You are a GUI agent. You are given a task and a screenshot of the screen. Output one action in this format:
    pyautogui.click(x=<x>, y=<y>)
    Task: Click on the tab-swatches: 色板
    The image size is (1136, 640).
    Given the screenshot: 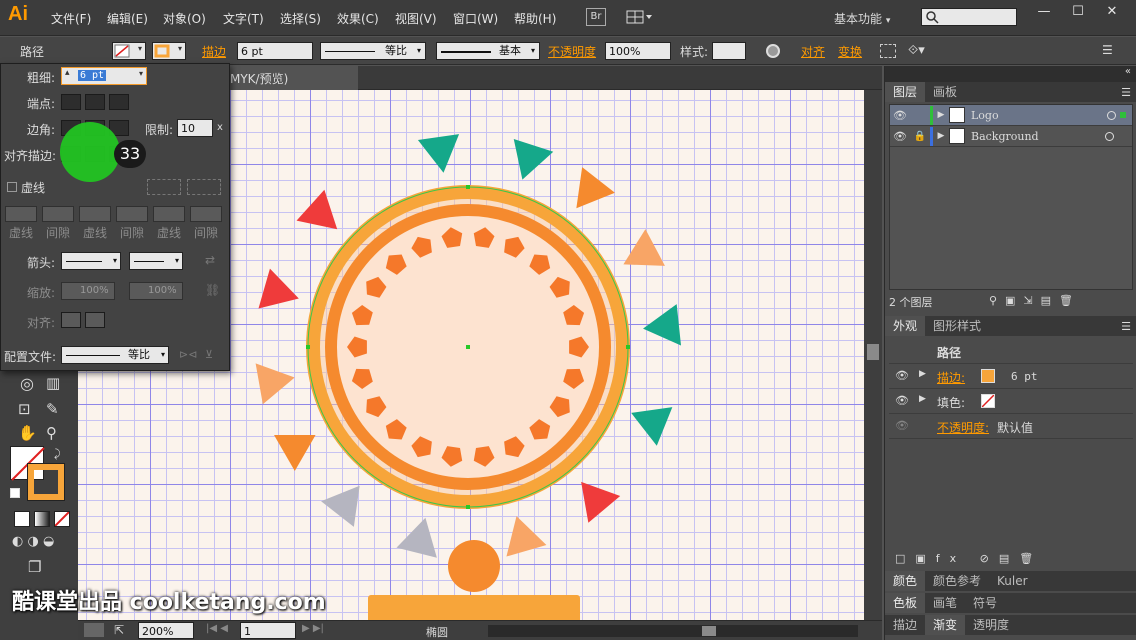 What is the action you would take?
    pyautogui.click(x=905, y=603)
    